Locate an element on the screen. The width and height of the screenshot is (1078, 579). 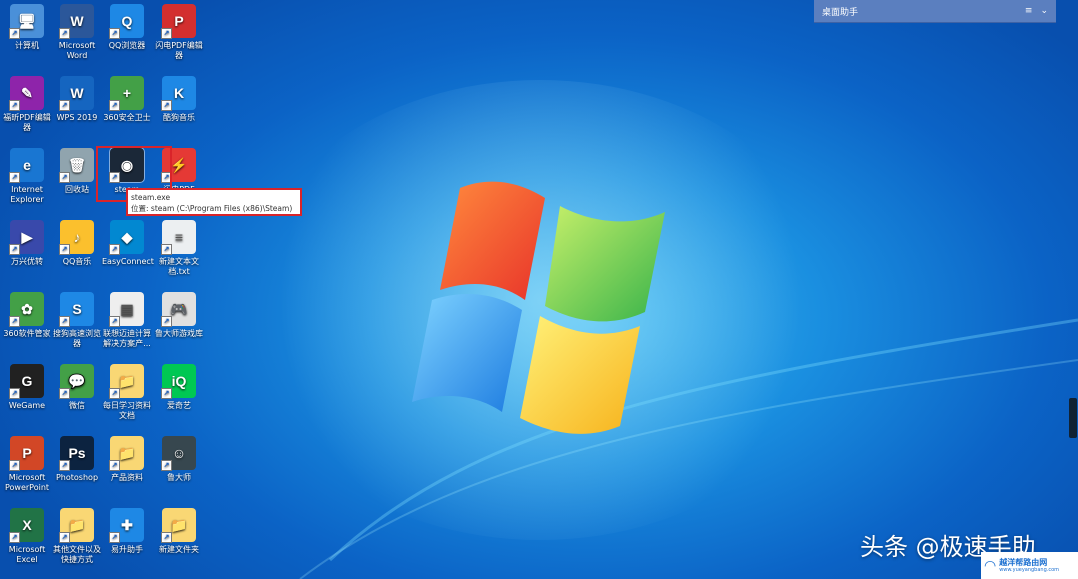
desktop-icon-label: 回收站 is located at coordinates (77, 189).